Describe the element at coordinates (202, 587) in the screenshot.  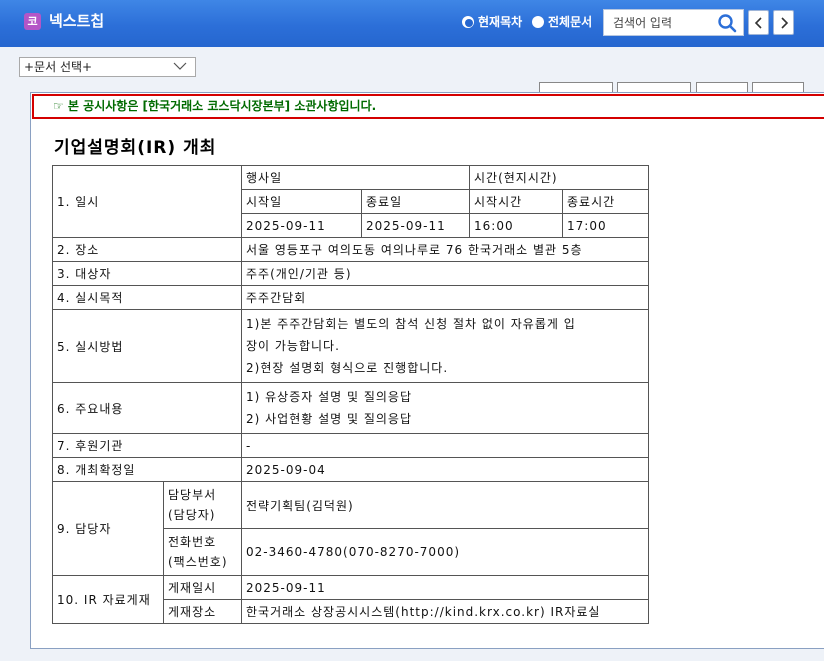
I see `post-date-label: 게재일시` at that location.